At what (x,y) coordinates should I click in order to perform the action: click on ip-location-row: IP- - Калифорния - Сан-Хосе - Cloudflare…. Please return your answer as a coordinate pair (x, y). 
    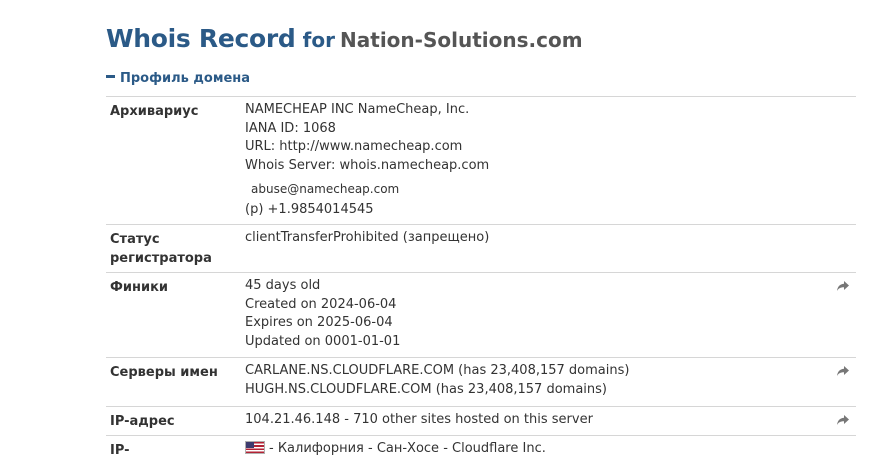
    Looking at the image, I should click on (481, 447).